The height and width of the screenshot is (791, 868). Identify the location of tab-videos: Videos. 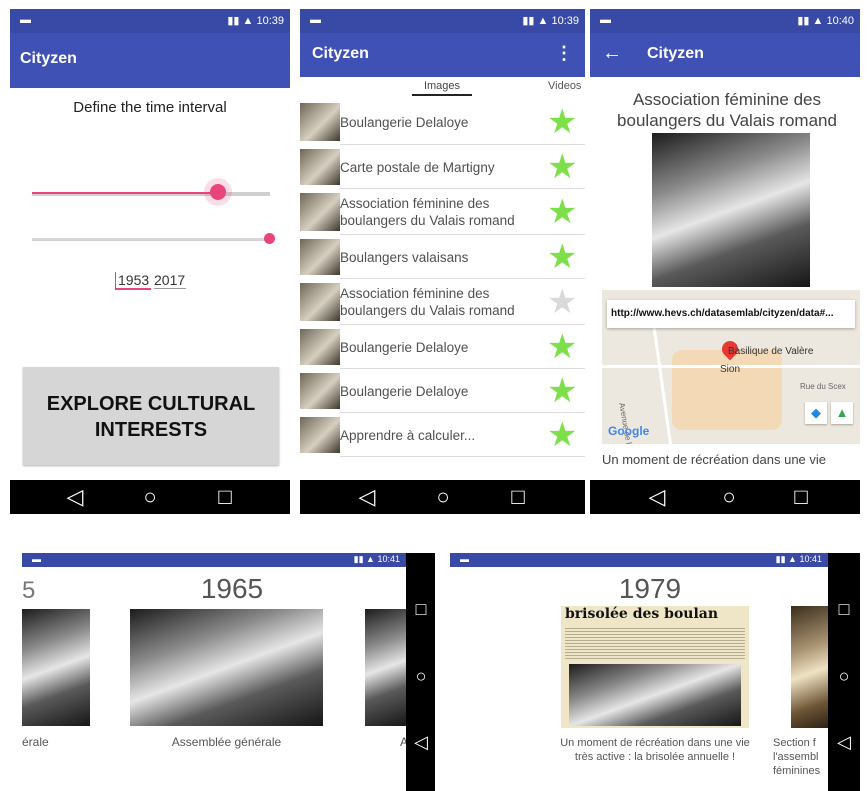
(564, 86).